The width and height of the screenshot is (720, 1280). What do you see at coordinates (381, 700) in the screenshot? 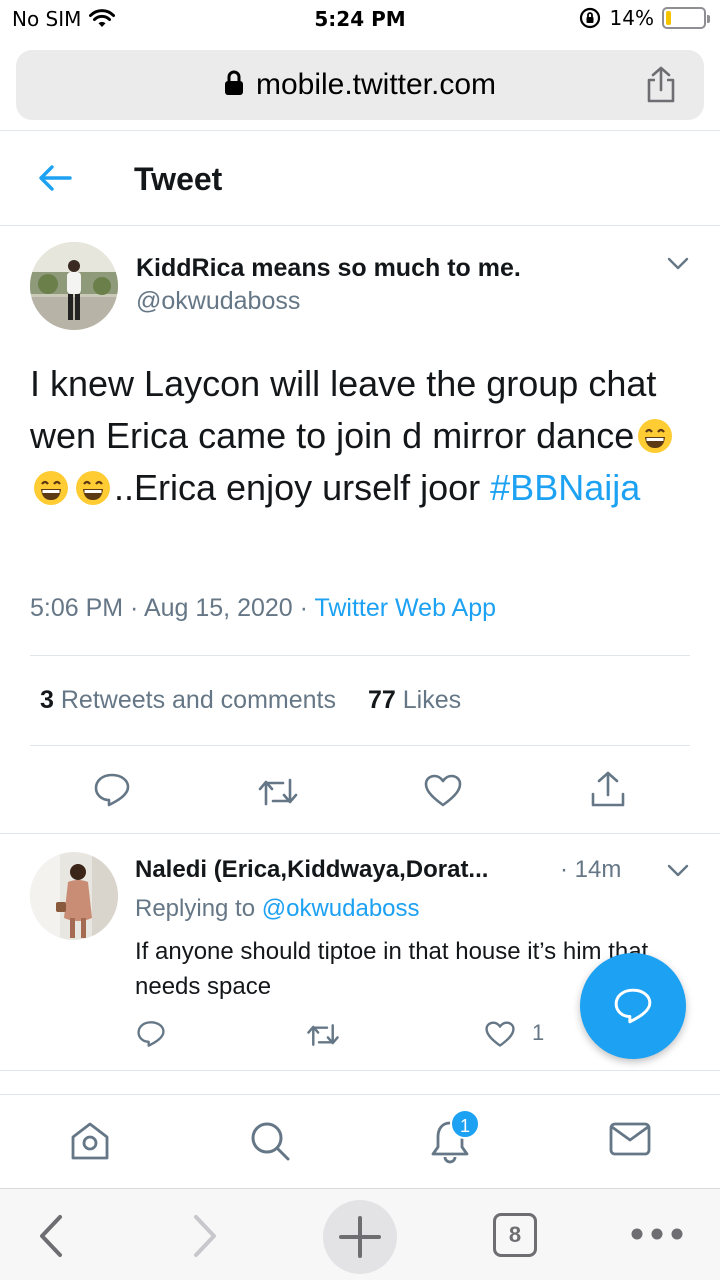
I see `likes-count: 77` at bounding box center [381, 700].